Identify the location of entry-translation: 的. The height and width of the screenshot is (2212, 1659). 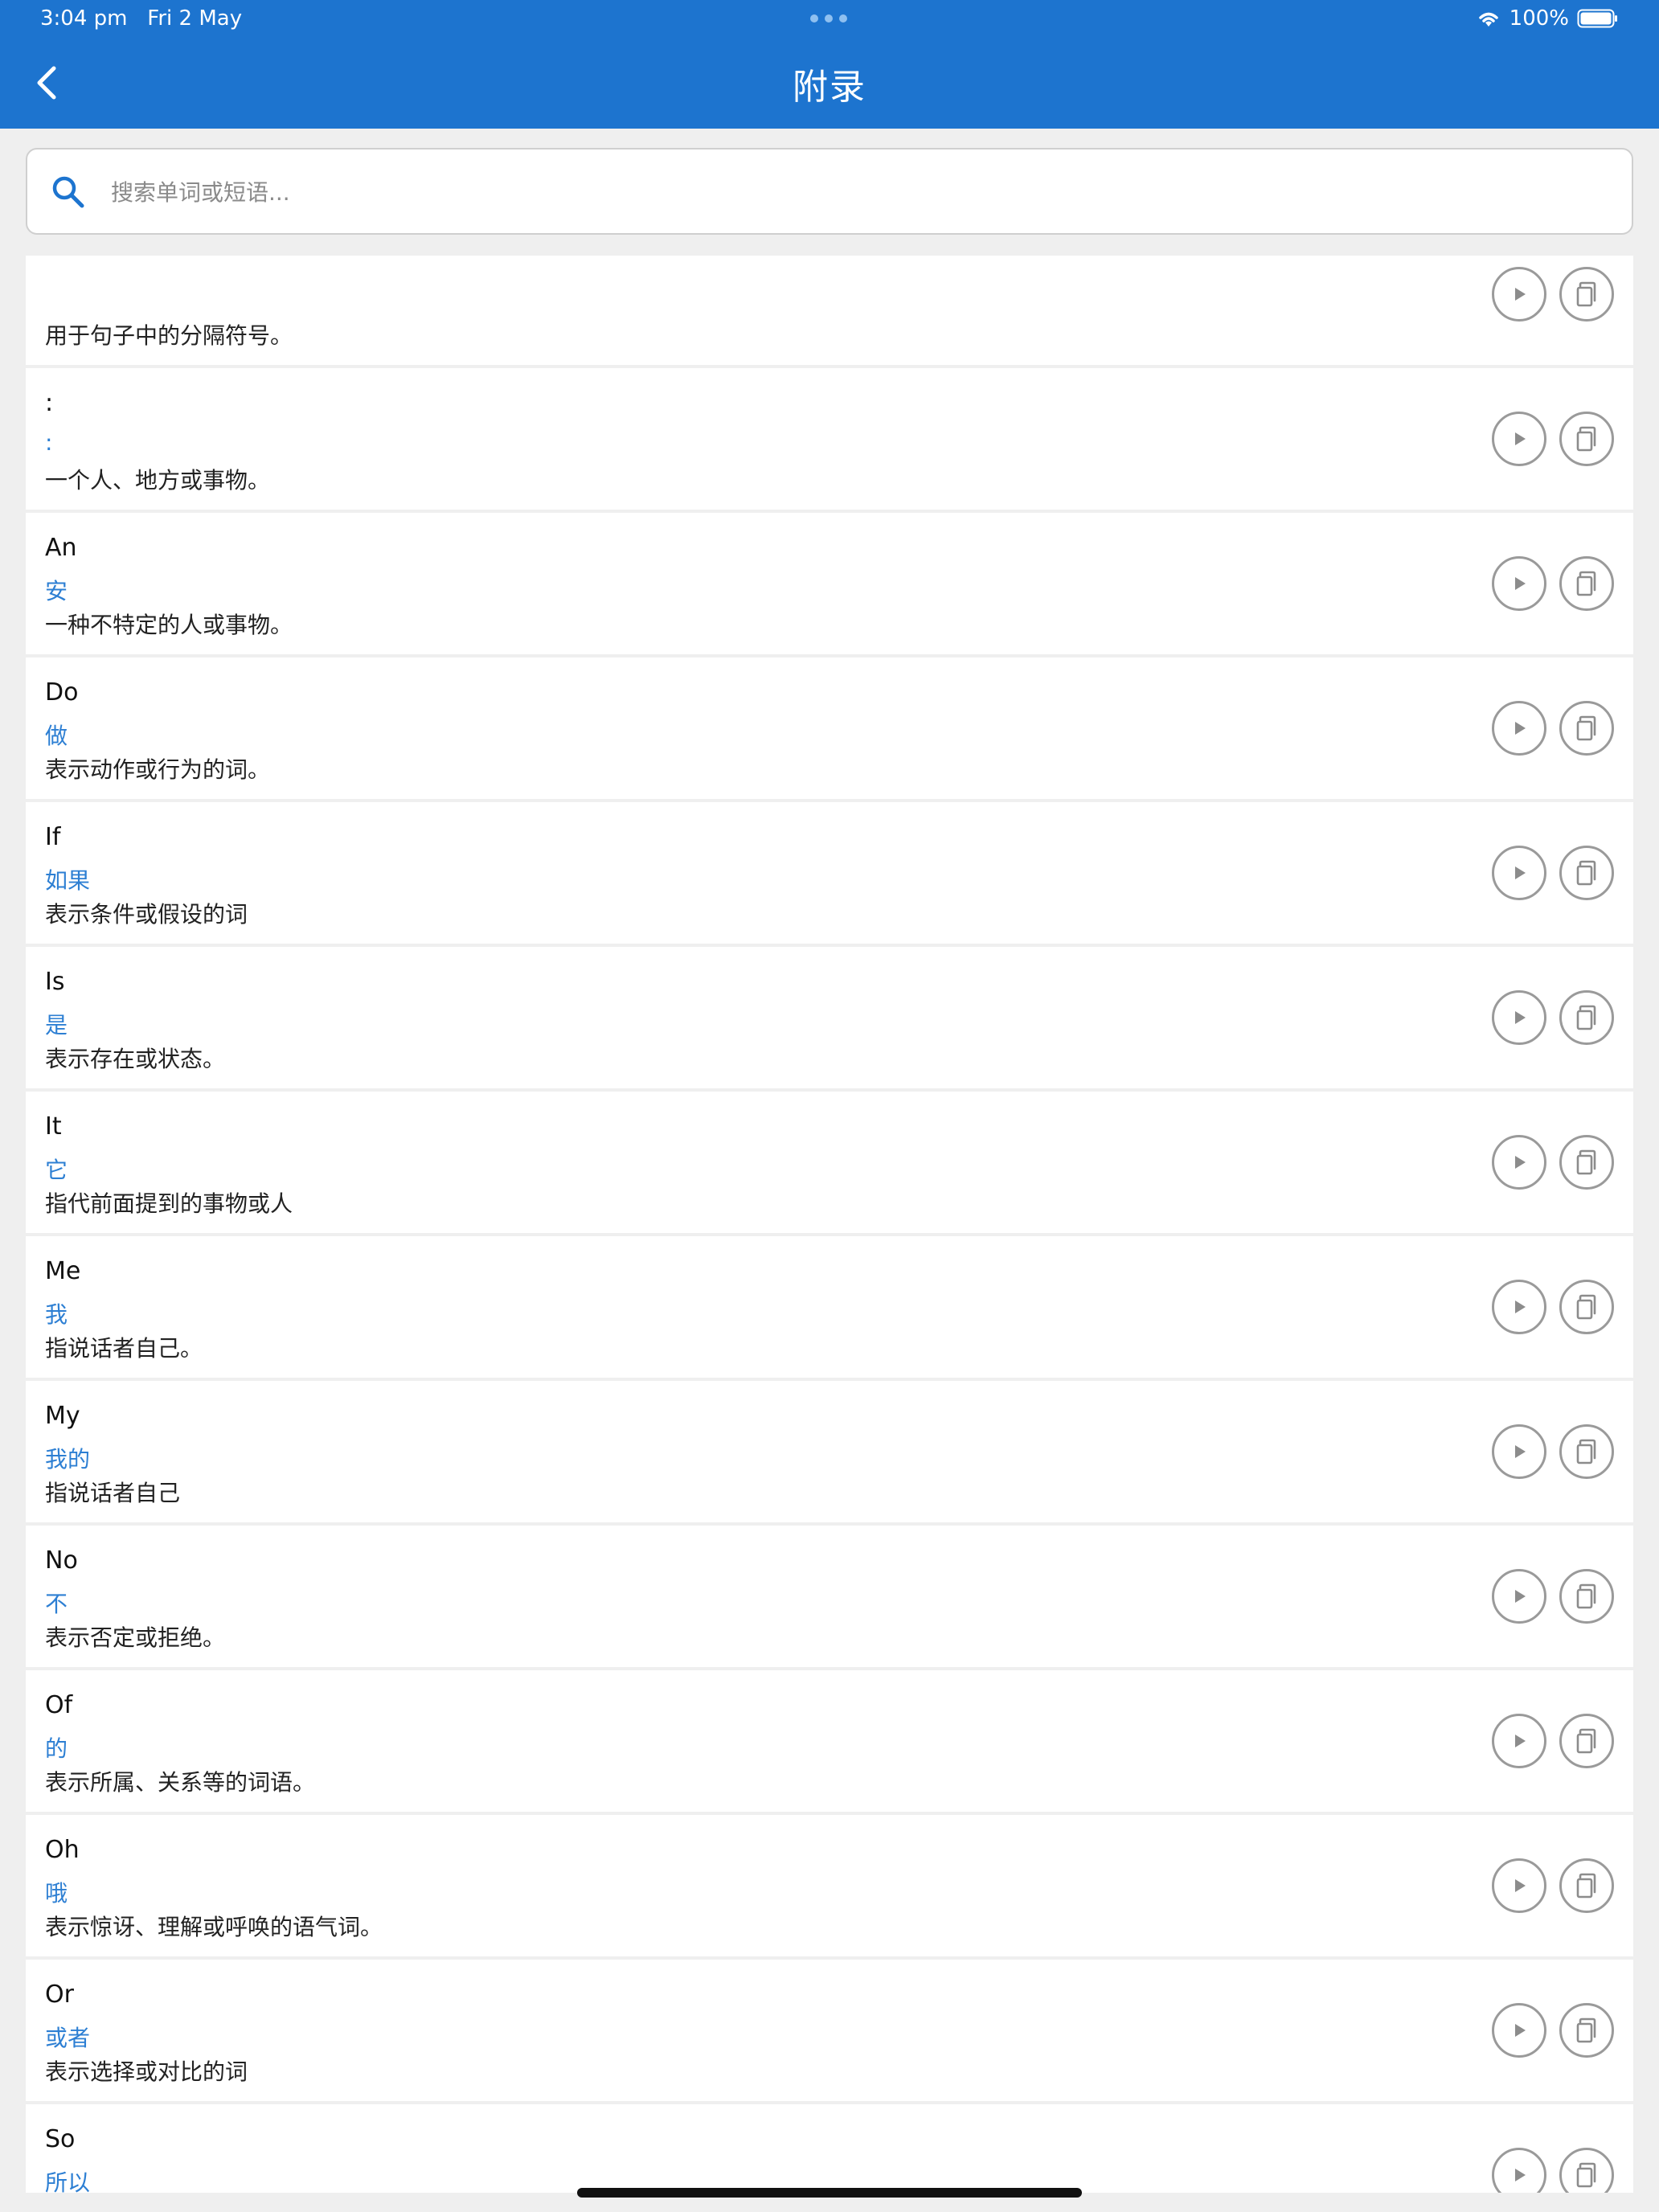
(57, 1749).